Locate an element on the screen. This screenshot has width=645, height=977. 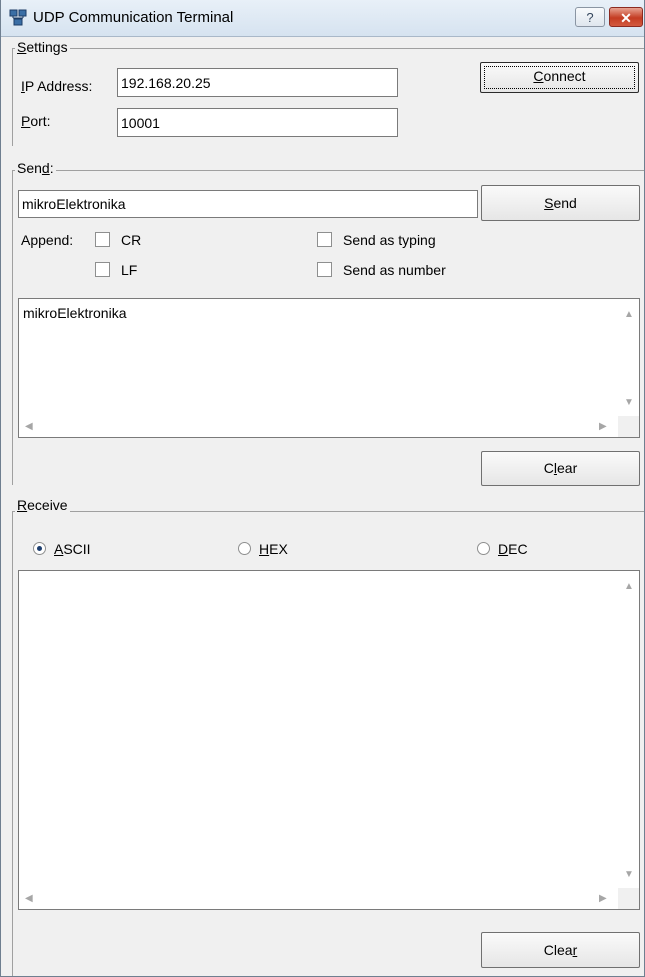
lf-checkbox is located at coordinates (102, 269).